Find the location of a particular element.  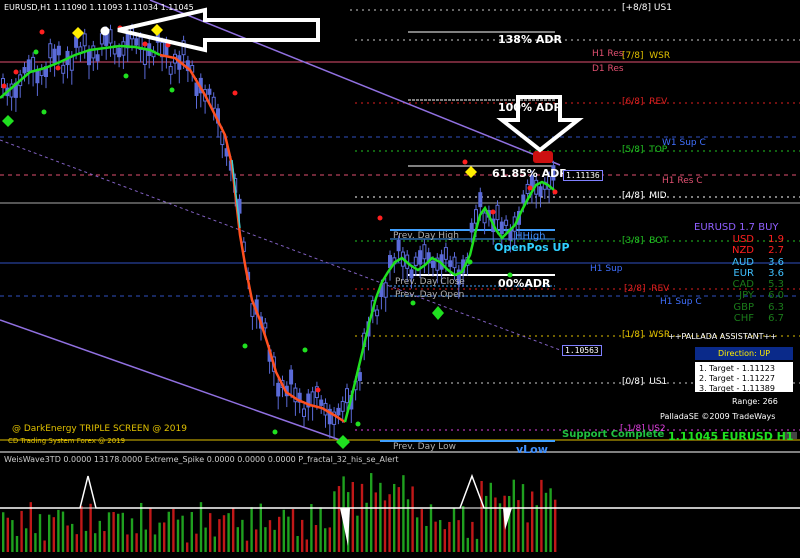

h1-sup-c-label: H1 Sup C is located at coordinates (681, 302).